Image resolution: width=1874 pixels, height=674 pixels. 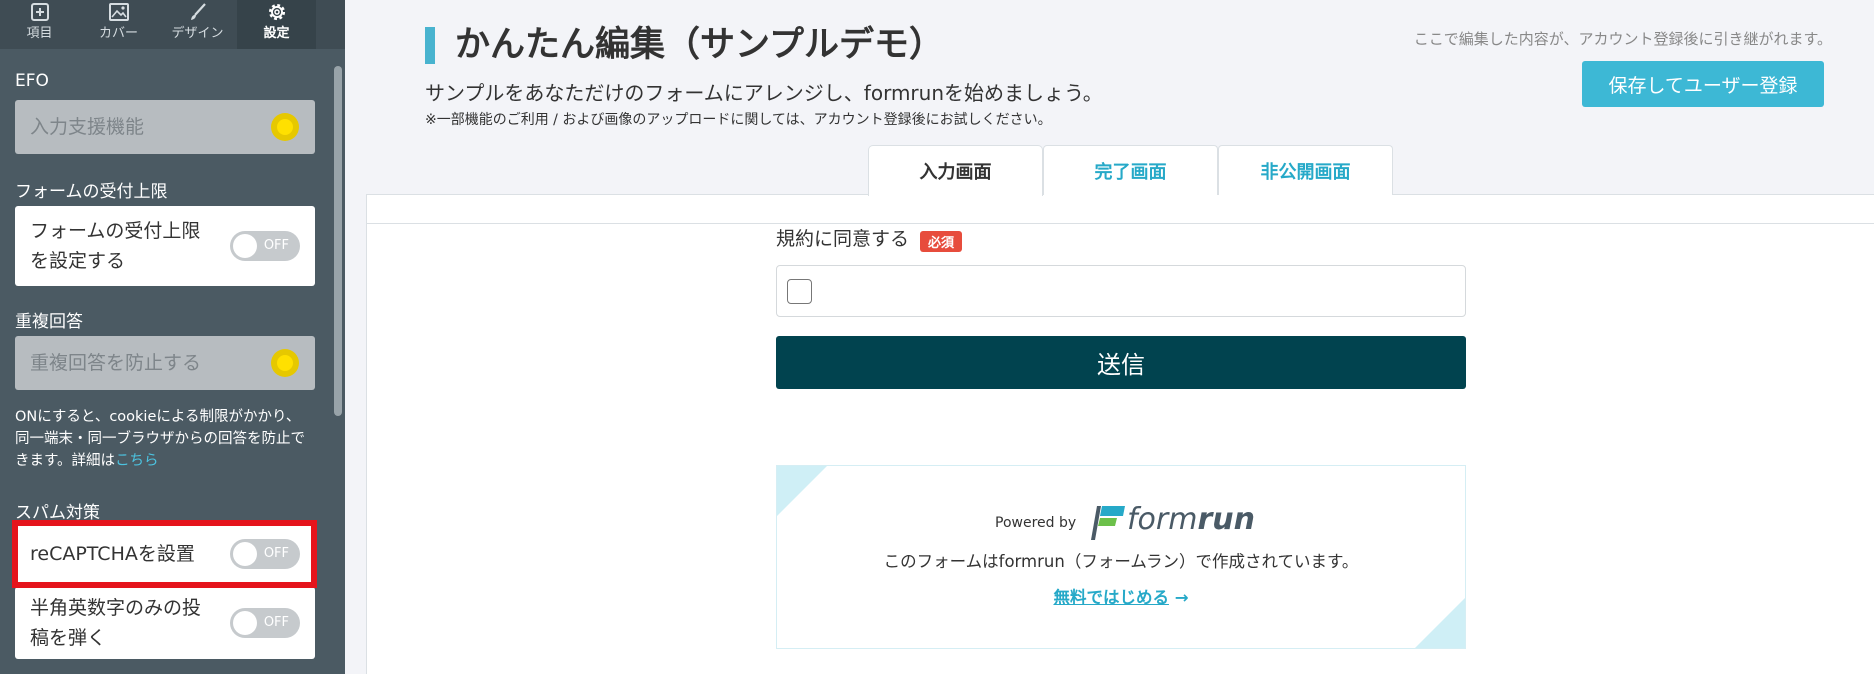 I want to click on submit-button: 送信, so click(x=1121, y=362).